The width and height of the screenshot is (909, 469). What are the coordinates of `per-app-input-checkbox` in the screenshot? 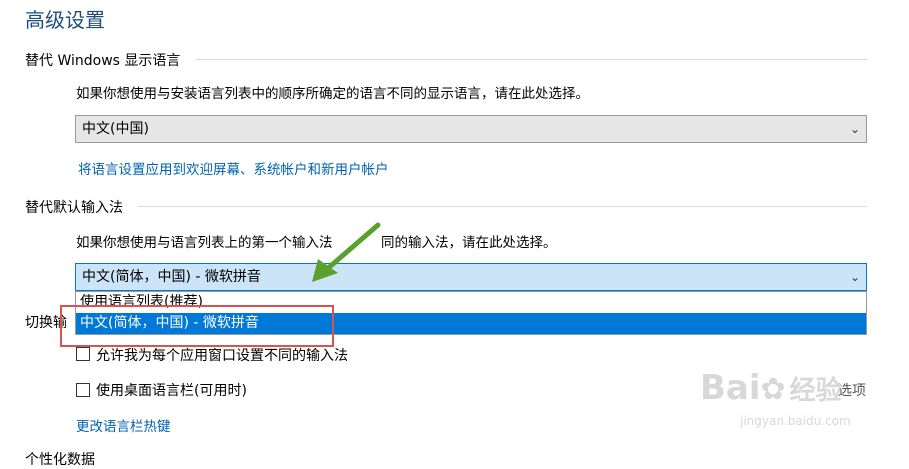 It's located at (83, 354).